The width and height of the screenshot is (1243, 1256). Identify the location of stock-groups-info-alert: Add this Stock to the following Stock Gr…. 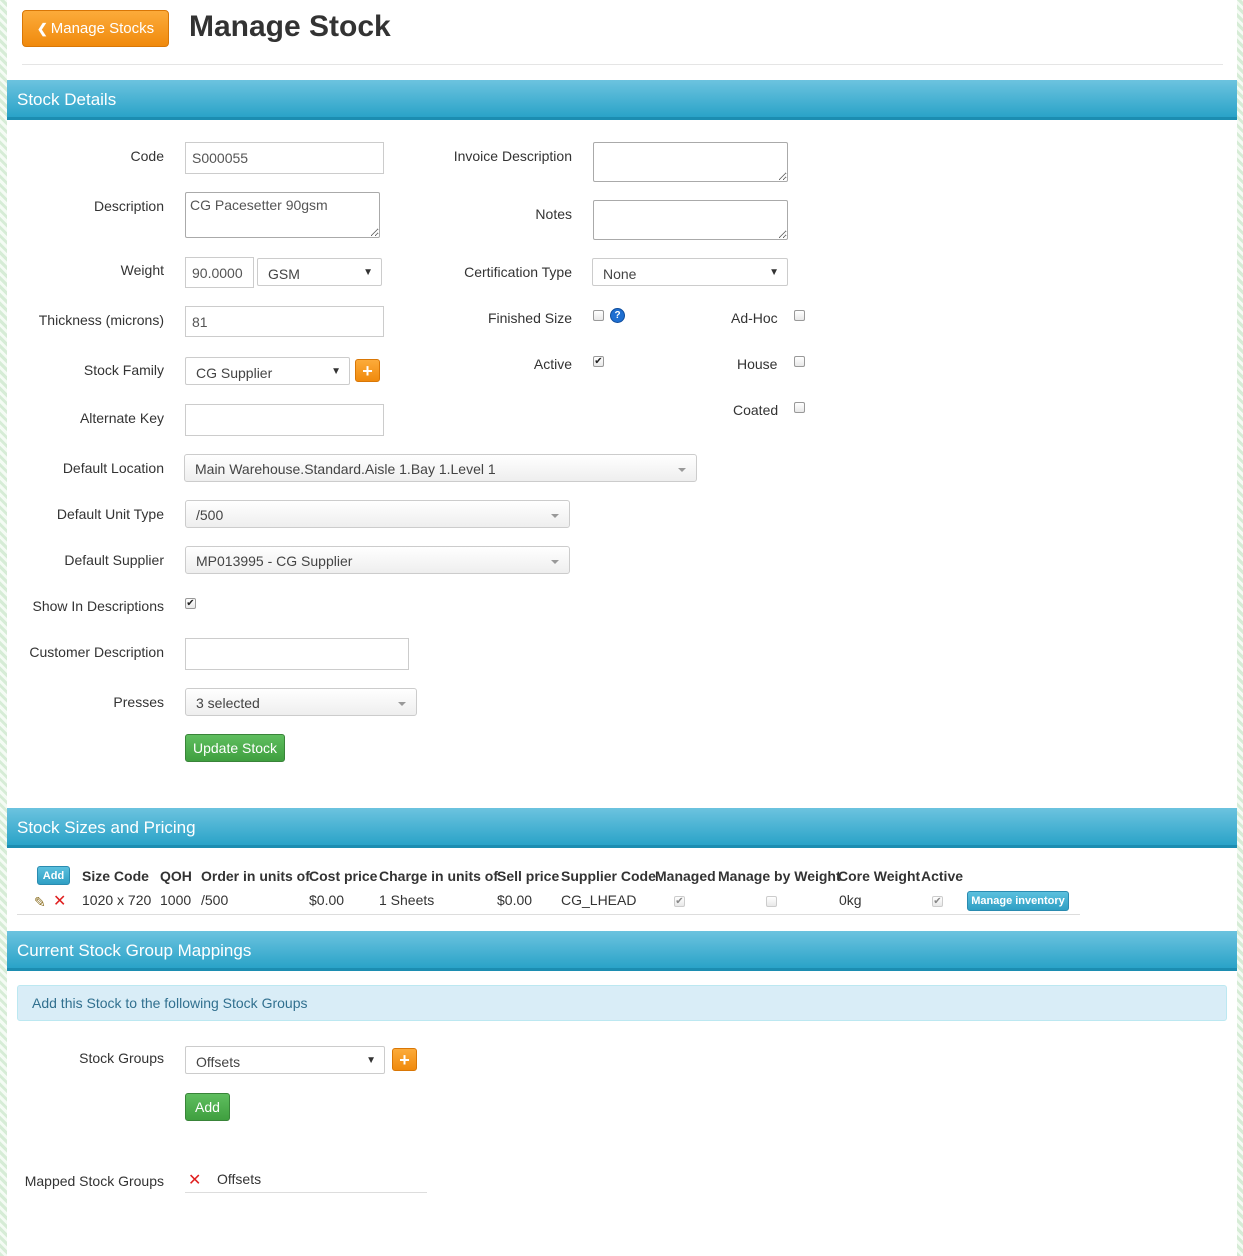
(622, 1003).